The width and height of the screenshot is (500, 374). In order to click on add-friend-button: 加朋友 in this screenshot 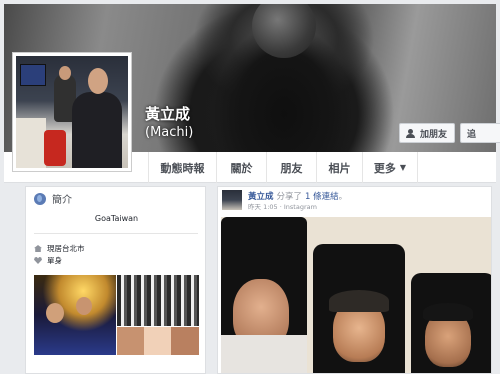, I will do `click(427, 133)`.